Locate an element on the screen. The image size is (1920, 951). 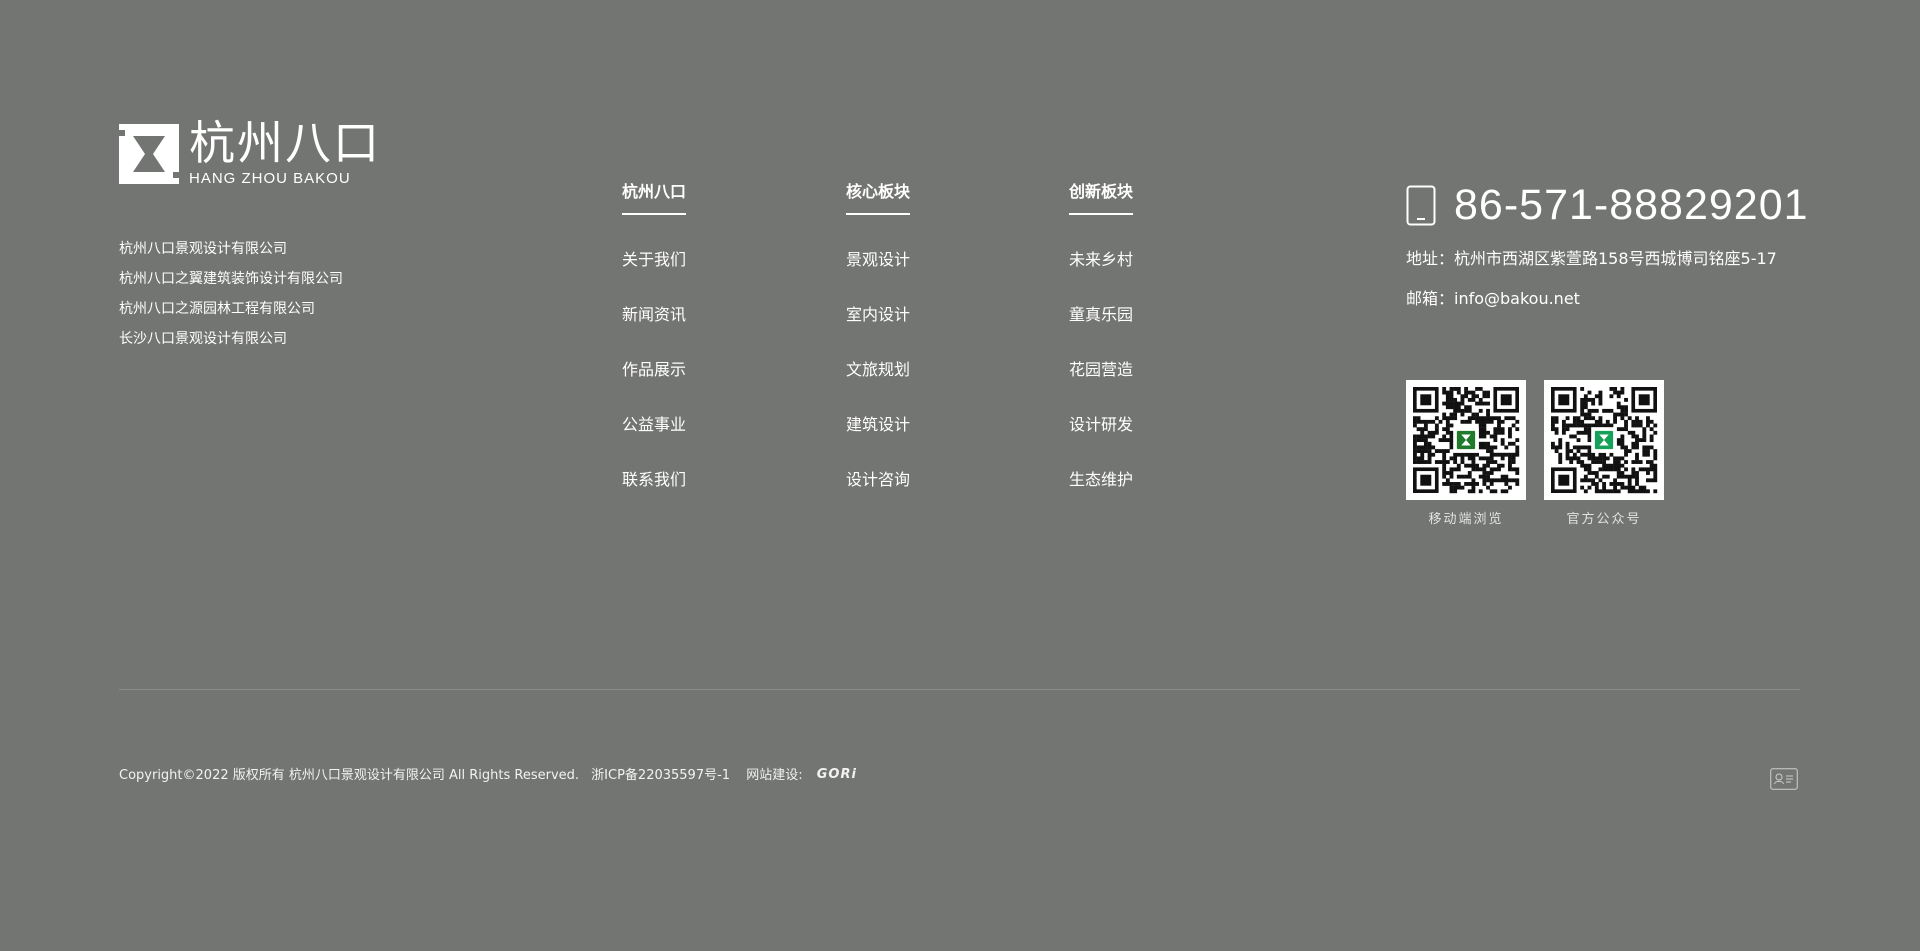
qr-caption: 移动端浏览 is located at coordinates (1466, 519).